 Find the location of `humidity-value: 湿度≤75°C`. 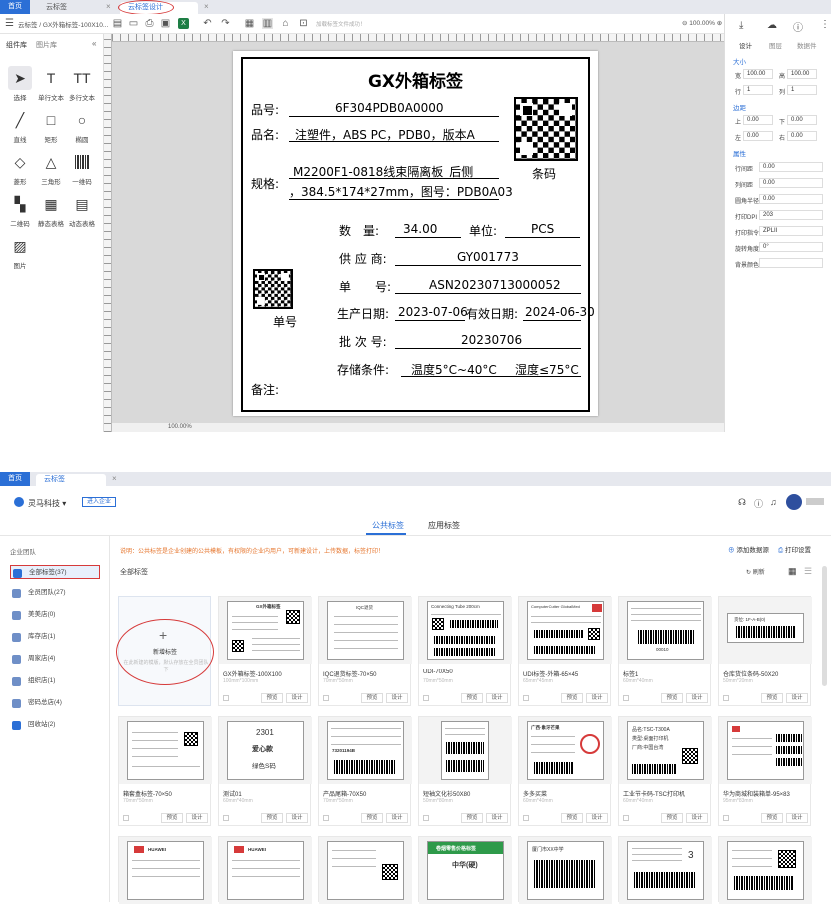

humidity-value: 湿度≤75°C is located at coordinates (547, 369).